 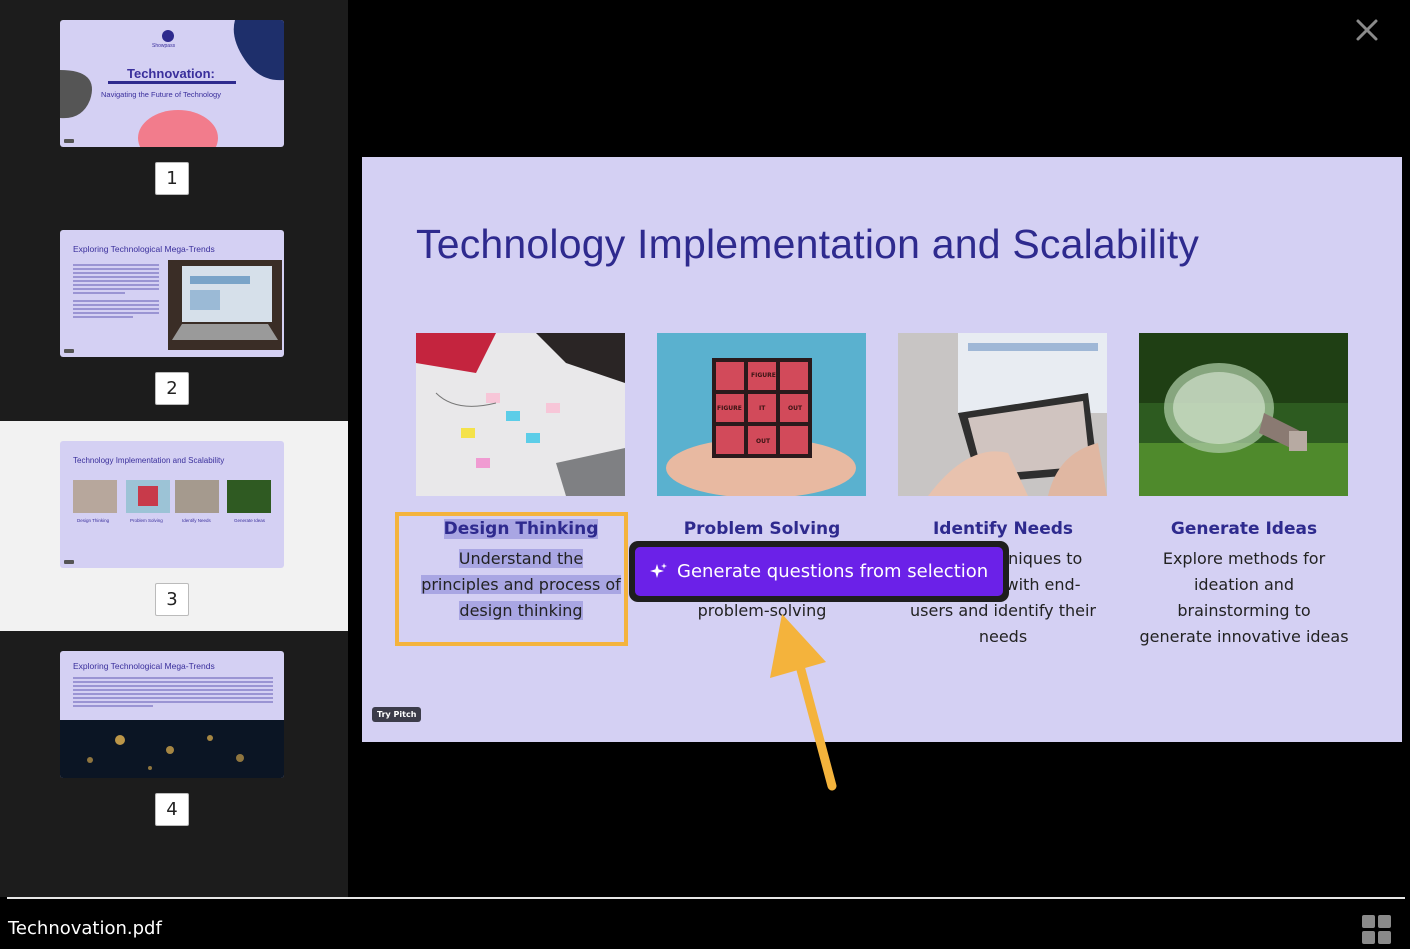 What do you see at coordinates (803, 702) in the screenshot?
I see `annotation-arrow` at bounding box center [803, 702].